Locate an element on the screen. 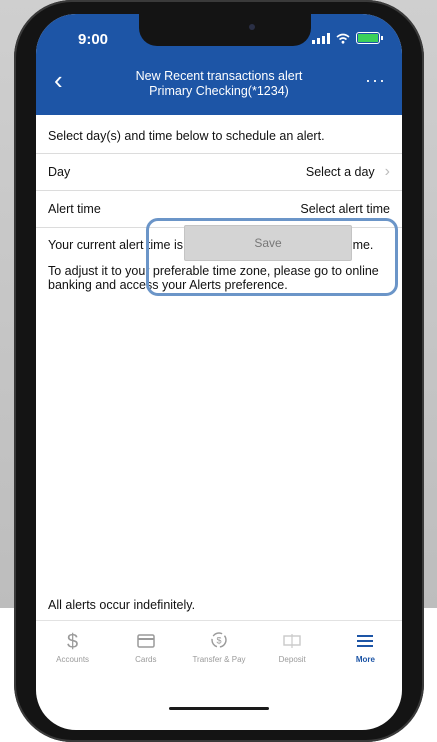 This screenshot has height=742, width=437. tab-accounts: $ Accounts is located at coordinates (72, 652).